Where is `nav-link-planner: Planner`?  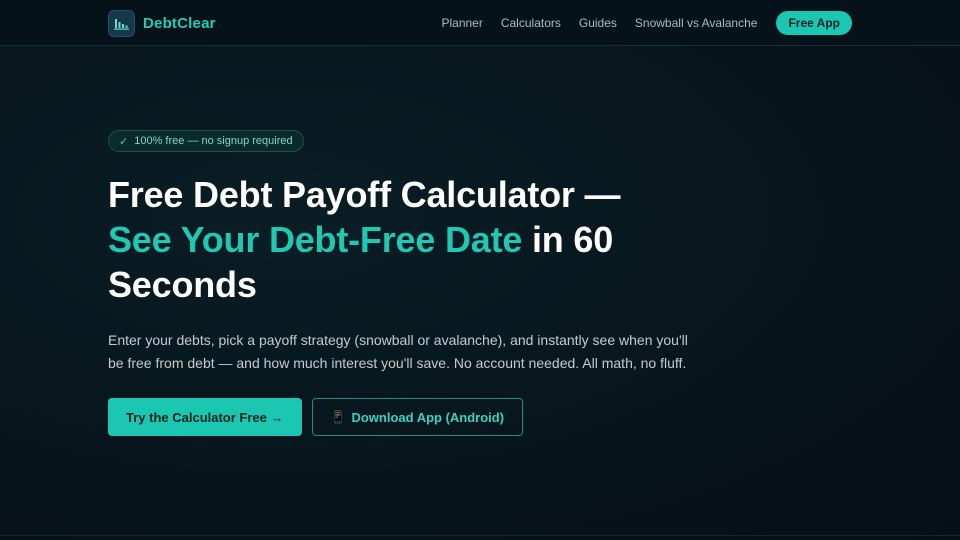 nav-link-planner: Planner is located at coordinates (461, 23).